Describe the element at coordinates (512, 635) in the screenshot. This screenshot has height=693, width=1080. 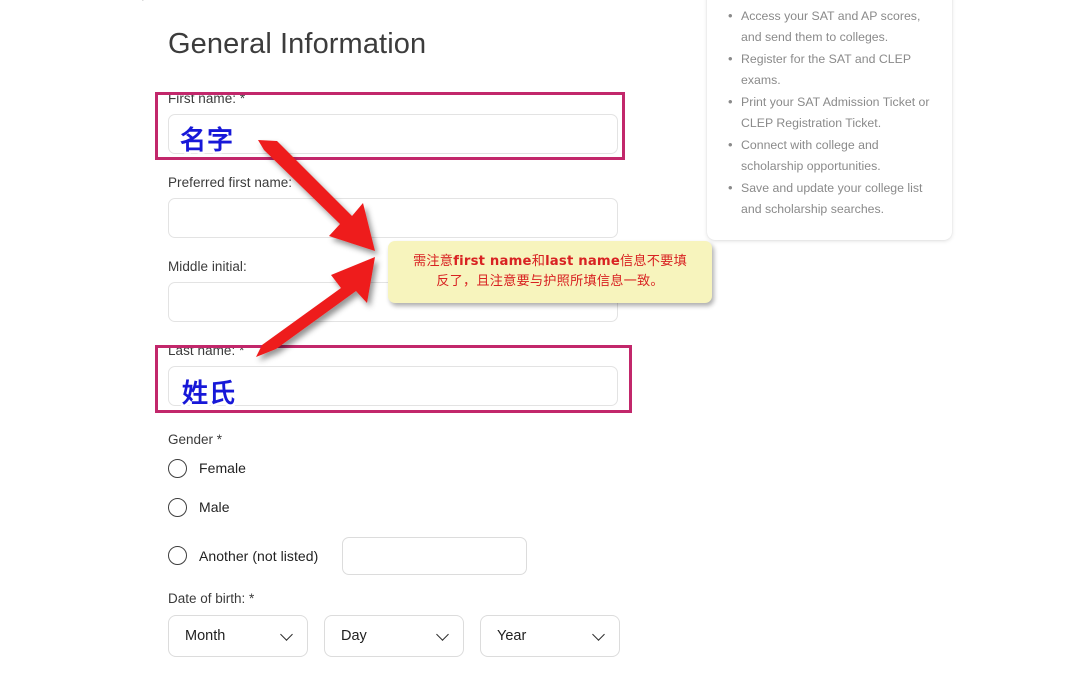
I see `year-select-value: Year` at that location.